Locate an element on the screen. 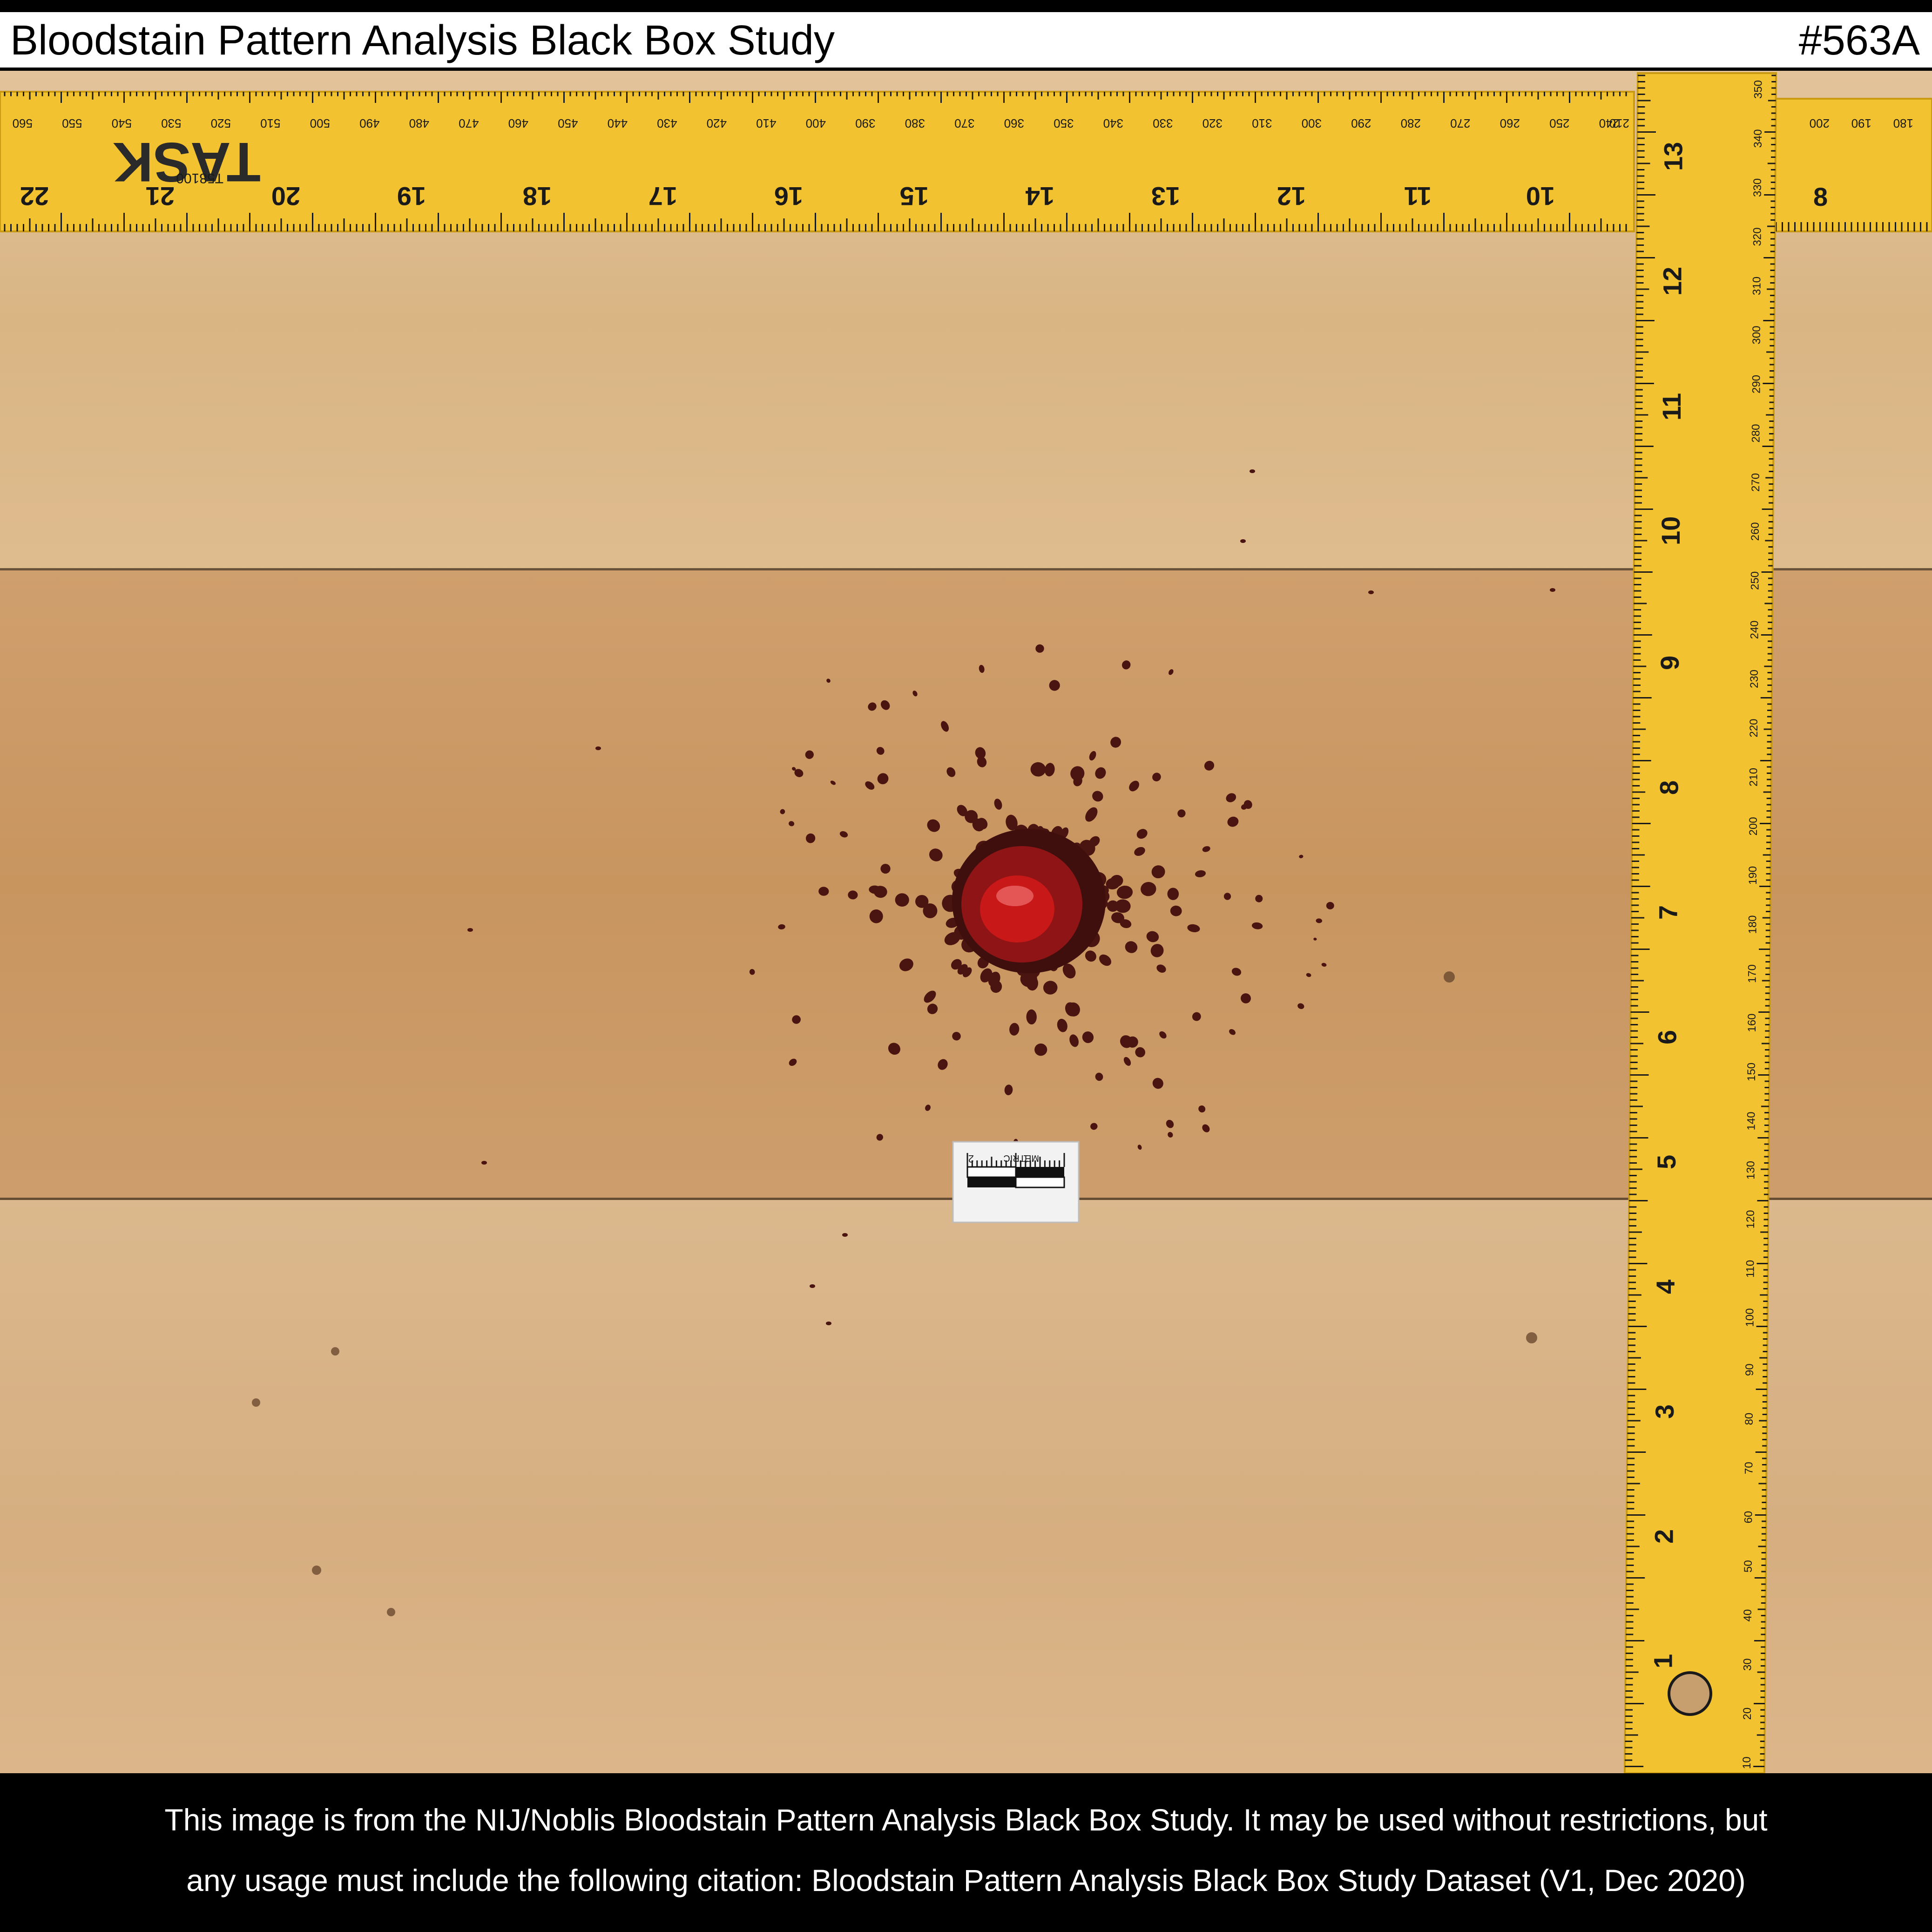 This screenshot has height=1932, width=1932. ruler-cm-label: 440 is located at coordinates (618, 123).